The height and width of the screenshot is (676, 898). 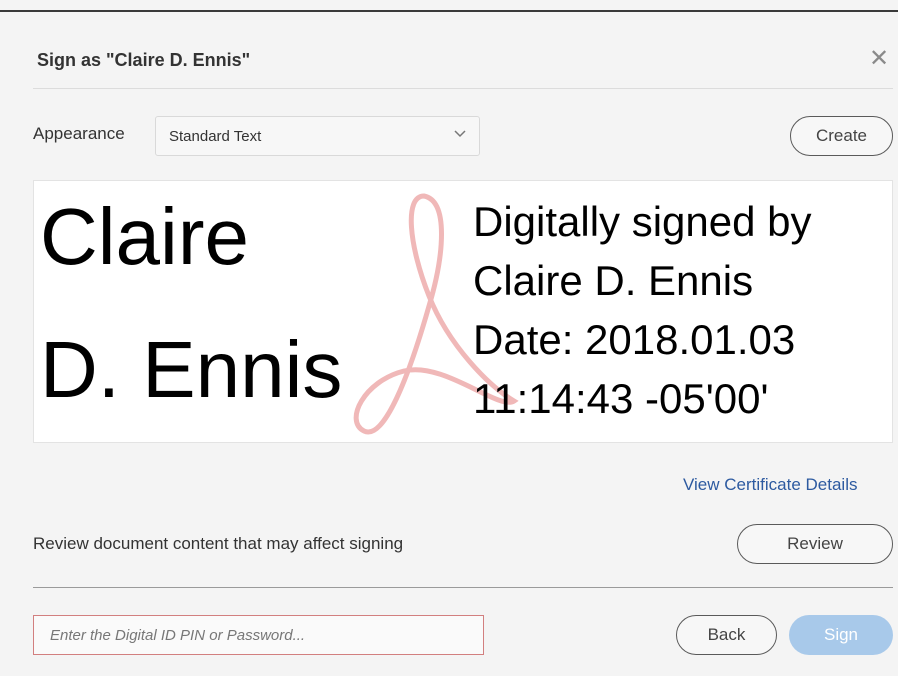 What do you see at coordinates (317, 136) in the screenshot?
I see `appearance-select: Standard Text` at bounding box center [317, 136].